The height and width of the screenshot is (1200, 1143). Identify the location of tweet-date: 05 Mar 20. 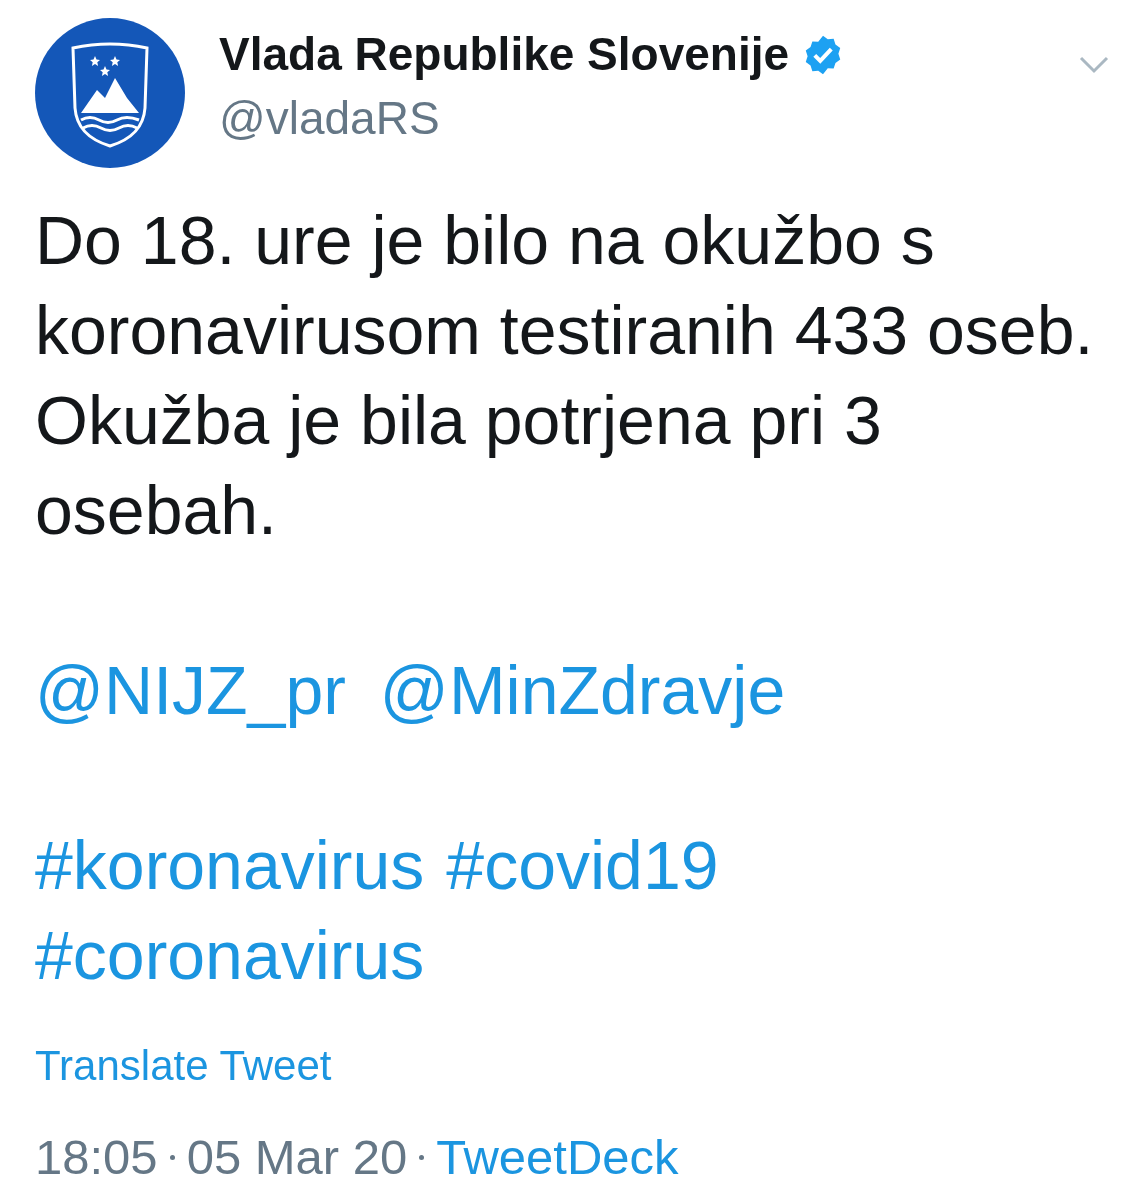
(297, 1157).